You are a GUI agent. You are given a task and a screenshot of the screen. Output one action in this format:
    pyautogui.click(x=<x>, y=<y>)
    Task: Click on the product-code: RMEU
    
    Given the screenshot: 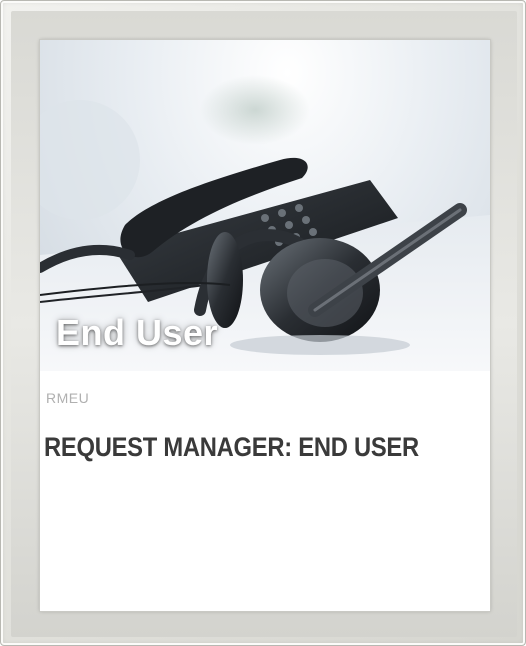 What is the action you would take?
    pyautogui.click(x=68, y=398)
    